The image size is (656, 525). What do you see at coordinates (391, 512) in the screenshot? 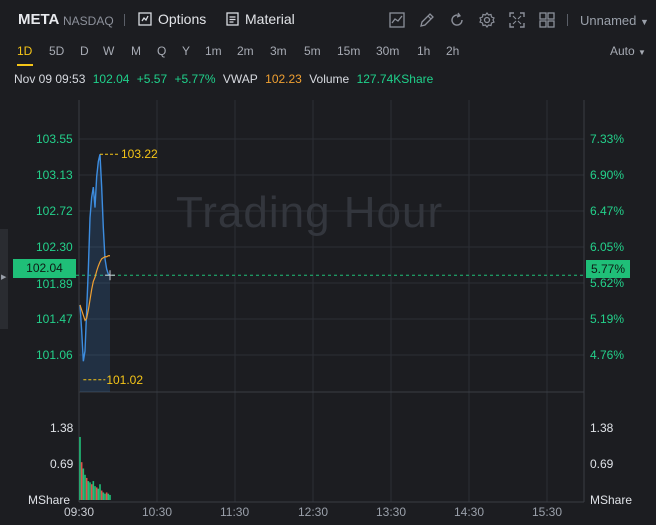
I see `time-axis-tick: 13:30` at bounding box center [391, 512].